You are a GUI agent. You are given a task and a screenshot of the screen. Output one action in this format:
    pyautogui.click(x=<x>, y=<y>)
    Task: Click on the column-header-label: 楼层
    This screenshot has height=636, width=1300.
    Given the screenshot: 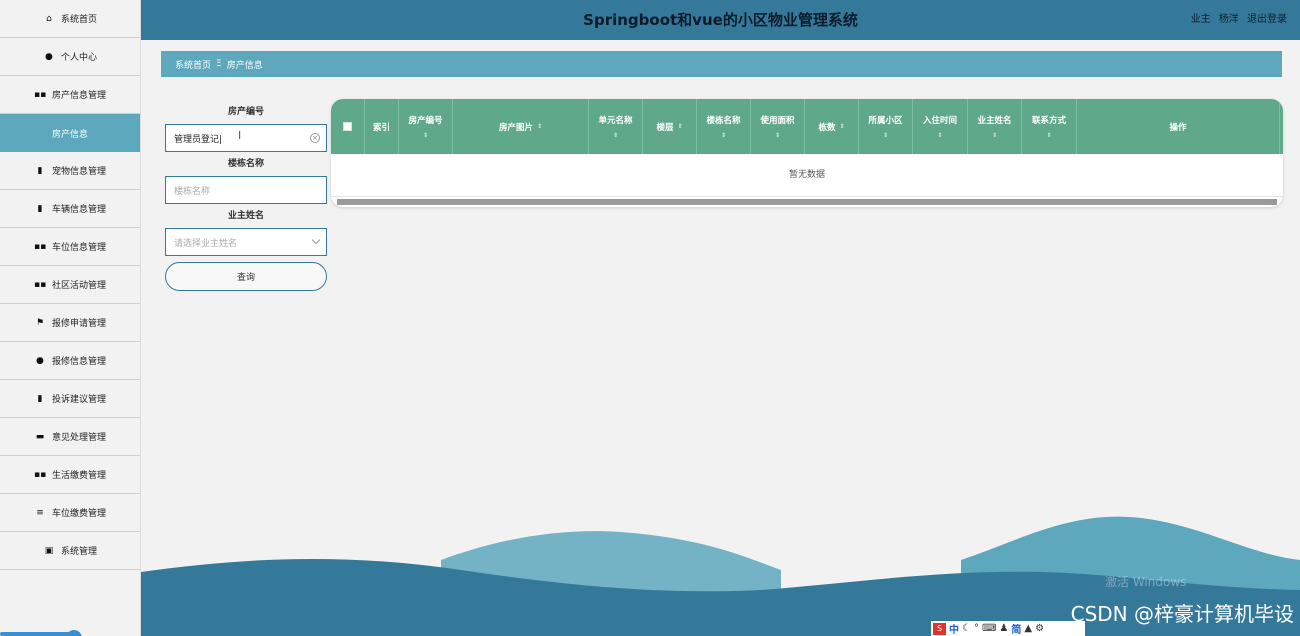 What is the action you would take?
    pyautogui.click(x=665, y=127)
    